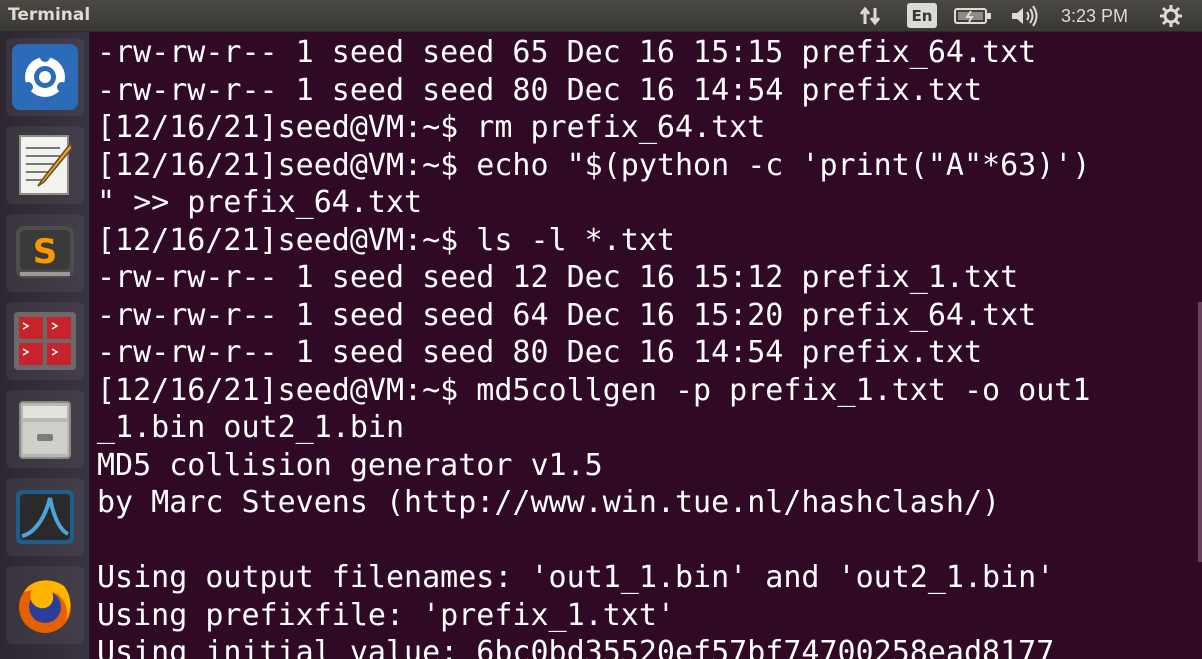 This screenshot has width=1202, height=659. What do you see at coordinates (974, 16) in the screenshot?
I see `battery-icon` at bounding box center [974, 16].